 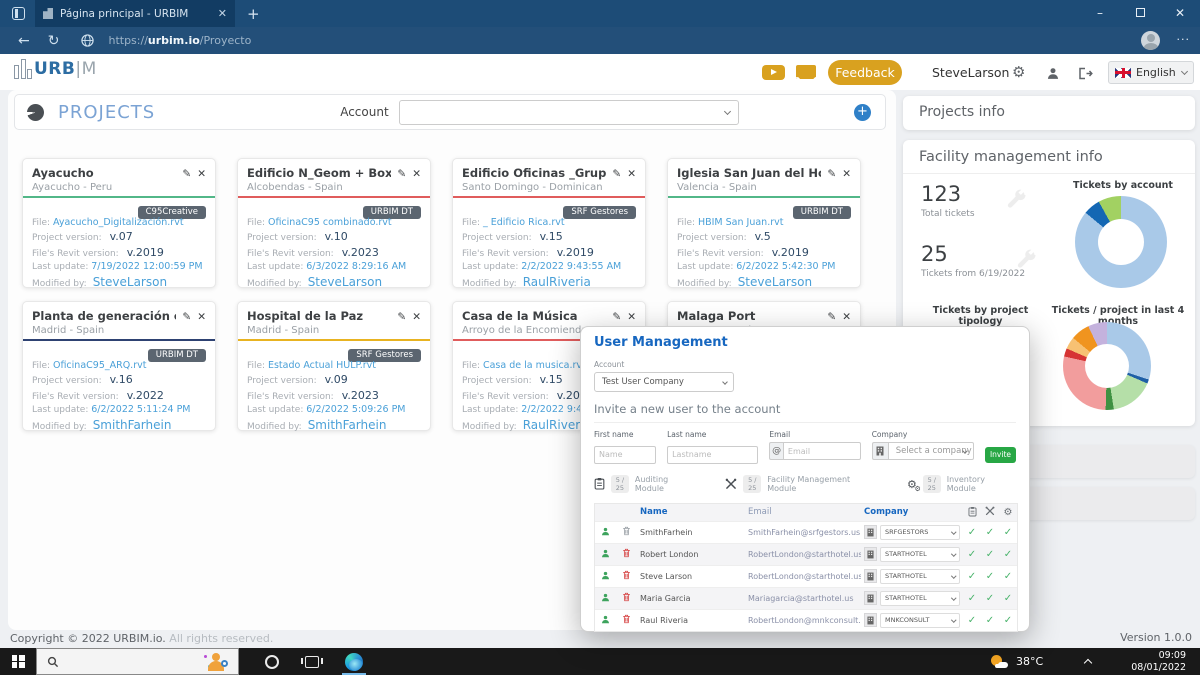 What do you see at coordinates (253, 14) in the screenshot?
I see `new-tab-button: +` at bounding box center [253, 14].